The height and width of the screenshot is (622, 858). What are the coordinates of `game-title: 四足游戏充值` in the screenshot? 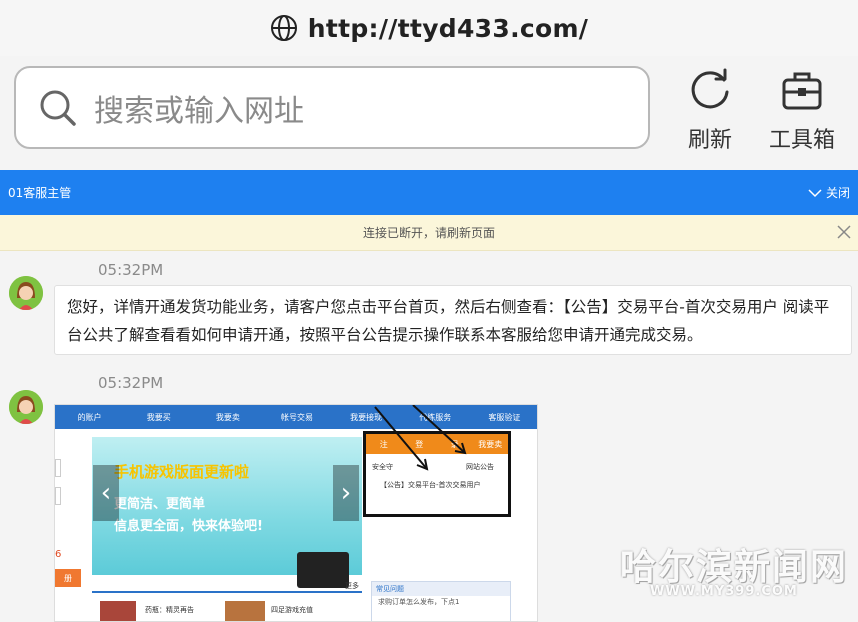 It's located at (292, 610).